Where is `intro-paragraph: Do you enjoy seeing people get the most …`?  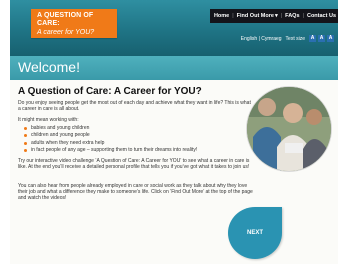
intro-paragraph: Do you enjoy seeing people get the most … is located at coordinates (134, 106).